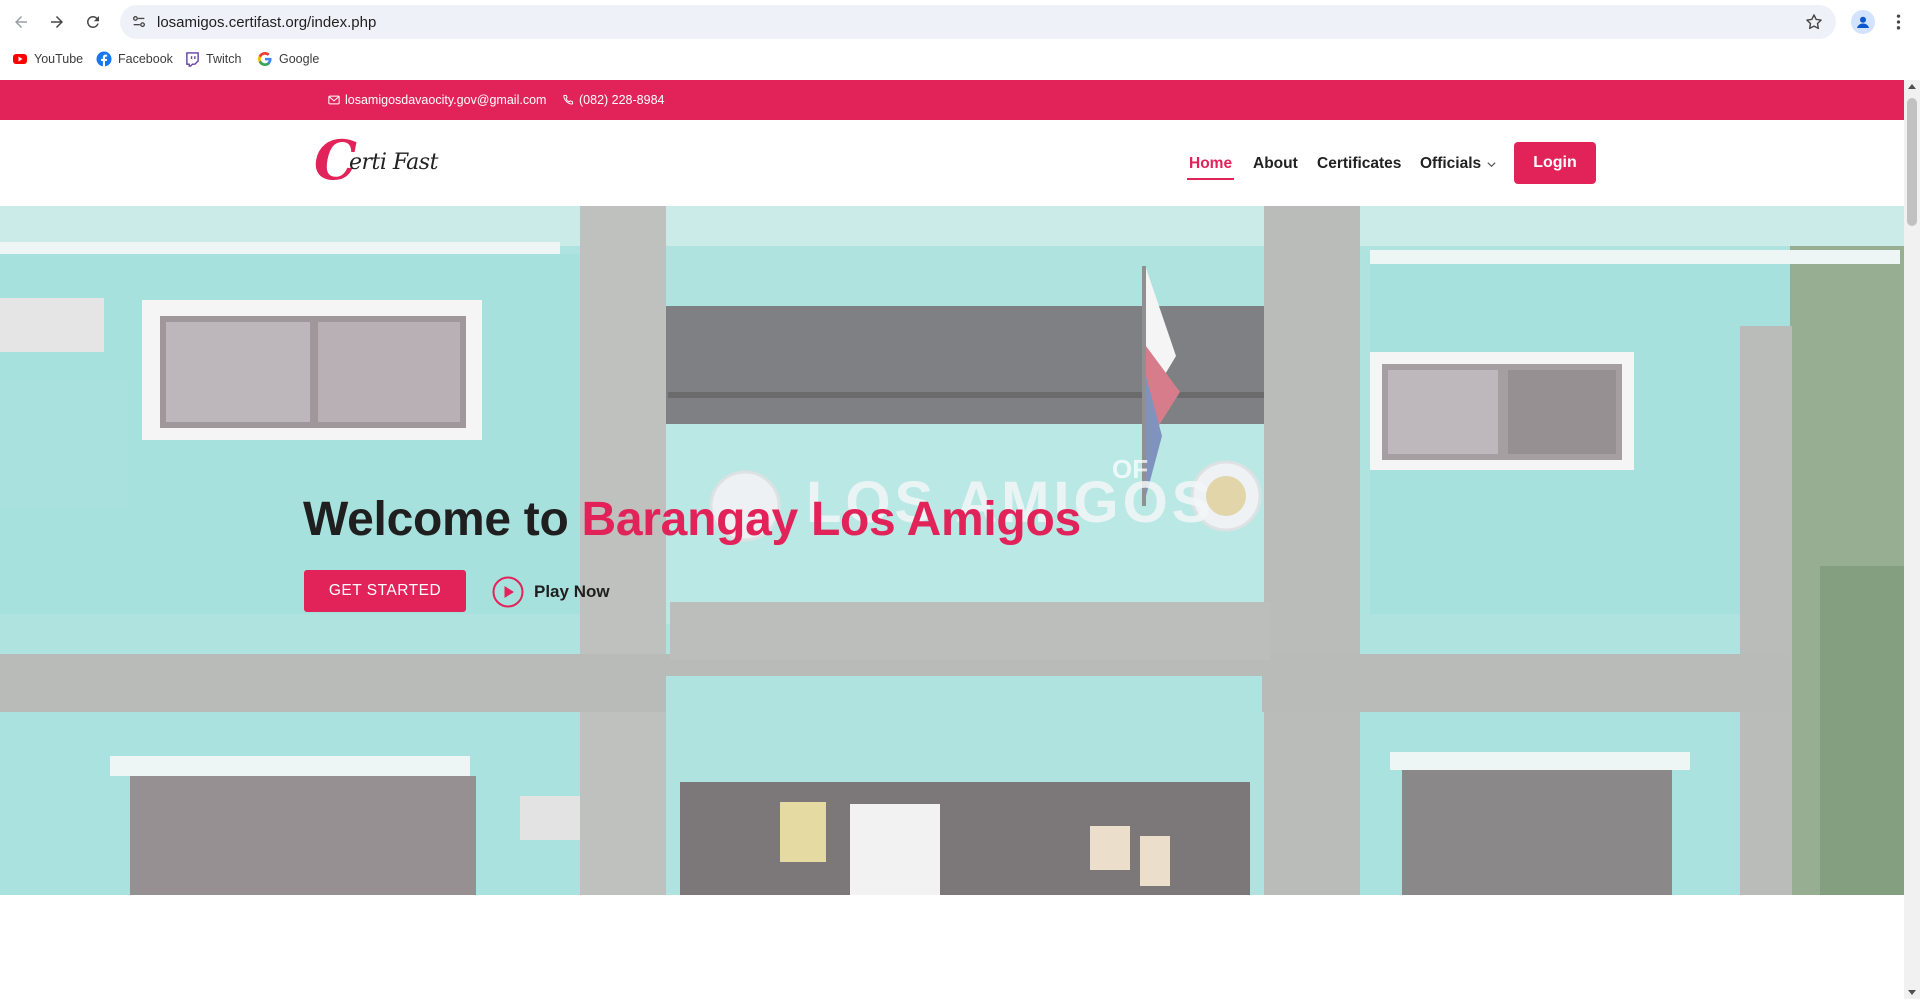  What do you see at coordinates (1451, 163) in the screenshot?
I see `nav-label: Officials` at bounding box center [1451, 163].